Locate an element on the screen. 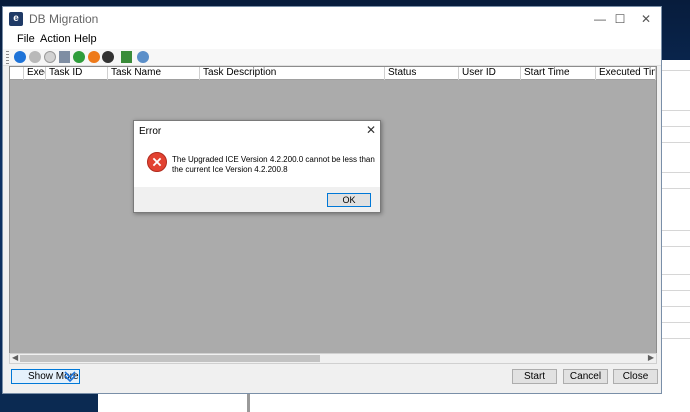  column-task-id: Task ID is located at coordinates (77, 73).